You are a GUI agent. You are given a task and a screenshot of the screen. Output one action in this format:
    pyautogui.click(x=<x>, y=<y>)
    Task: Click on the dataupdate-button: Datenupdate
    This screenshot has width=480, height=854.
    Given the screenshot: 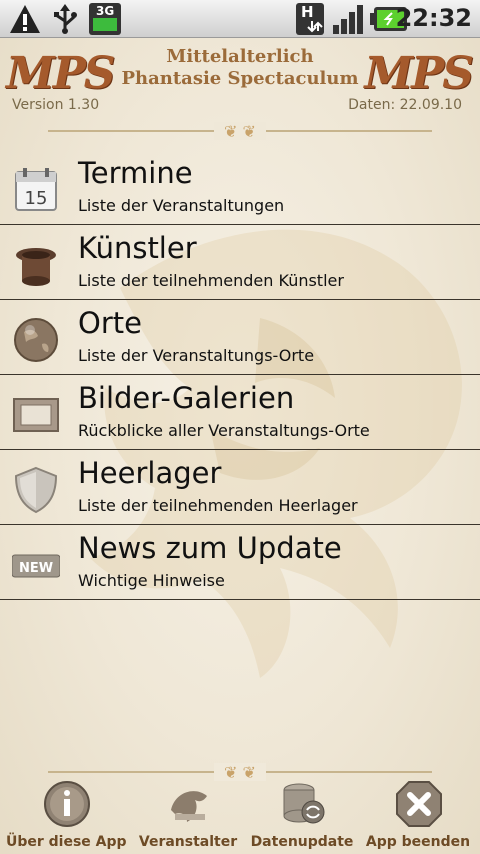 What is the action you would take?
    pyautogui.click(x=302, y=817)
    